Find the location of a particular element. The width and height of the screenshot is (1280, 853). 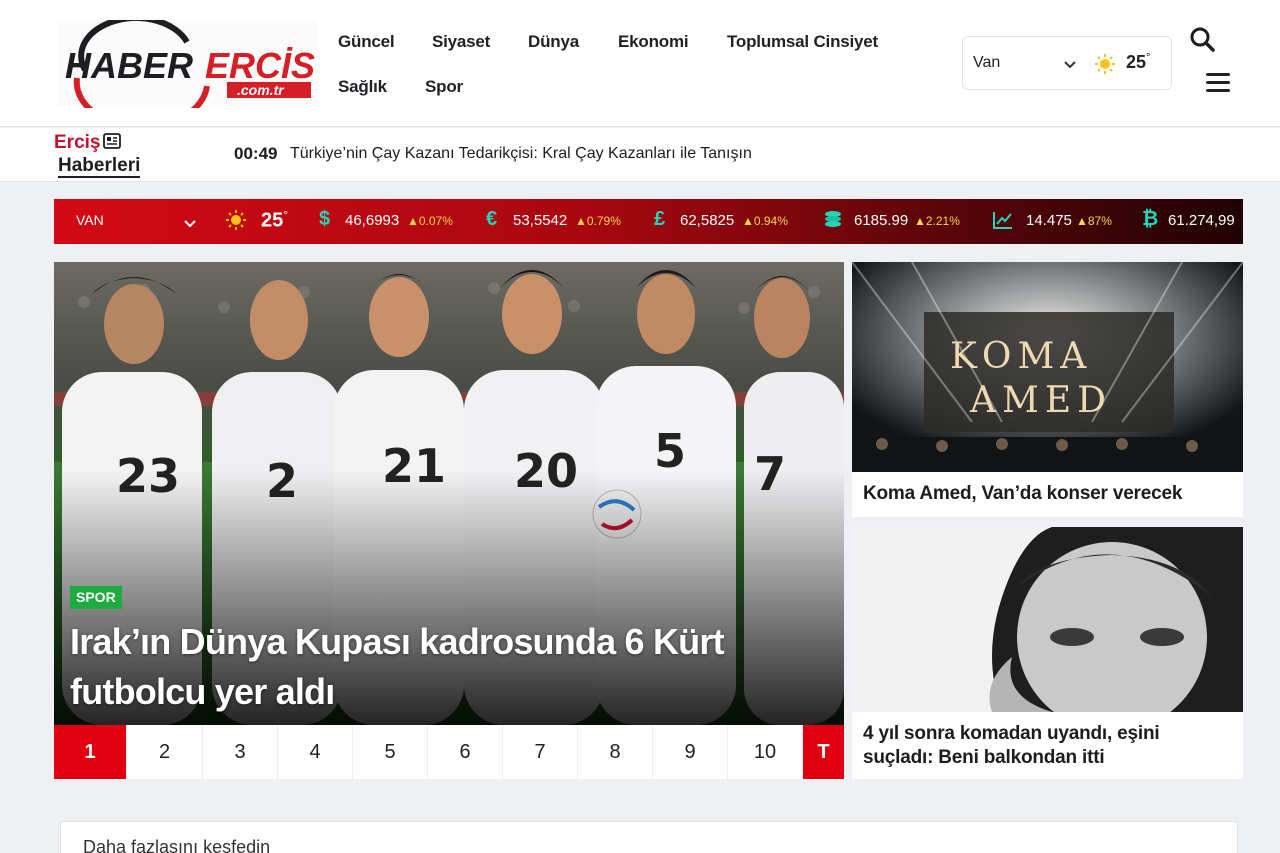

category-badge: SPOR is located at coordinates (96, 597).